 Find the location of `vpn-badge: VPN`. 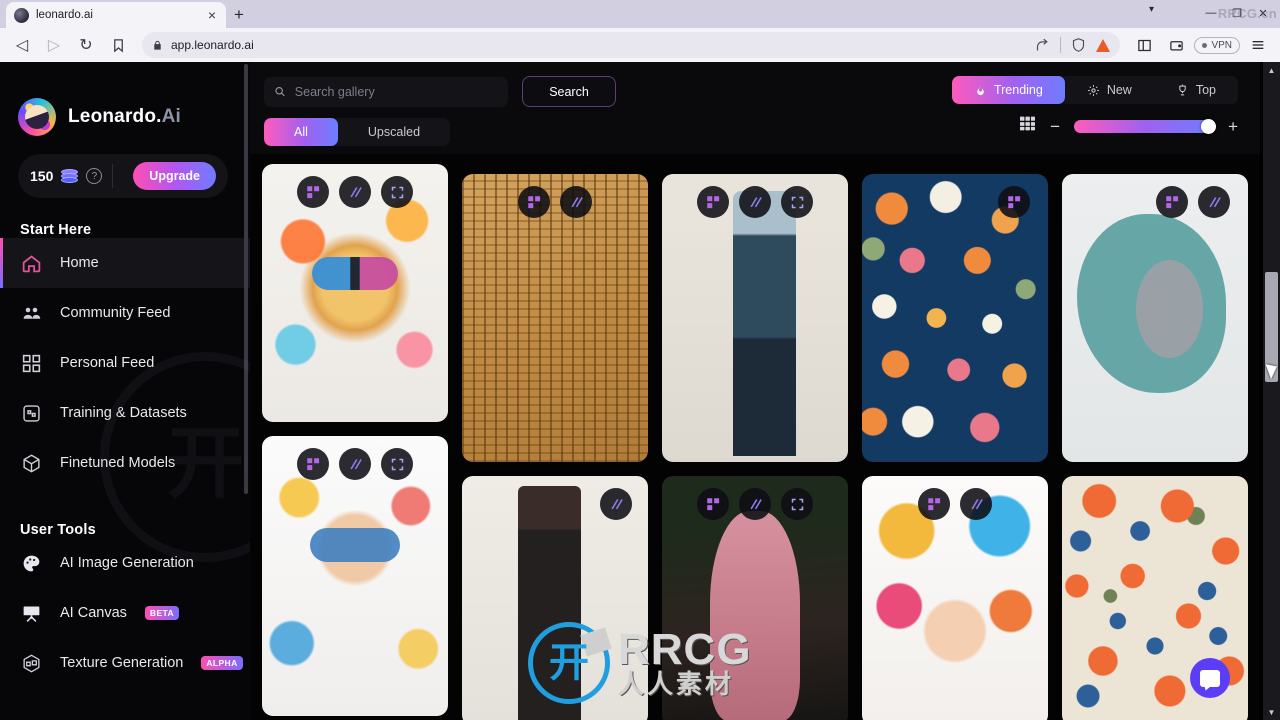

vpn-badge: VPN is located at coordinates (1217, 45).